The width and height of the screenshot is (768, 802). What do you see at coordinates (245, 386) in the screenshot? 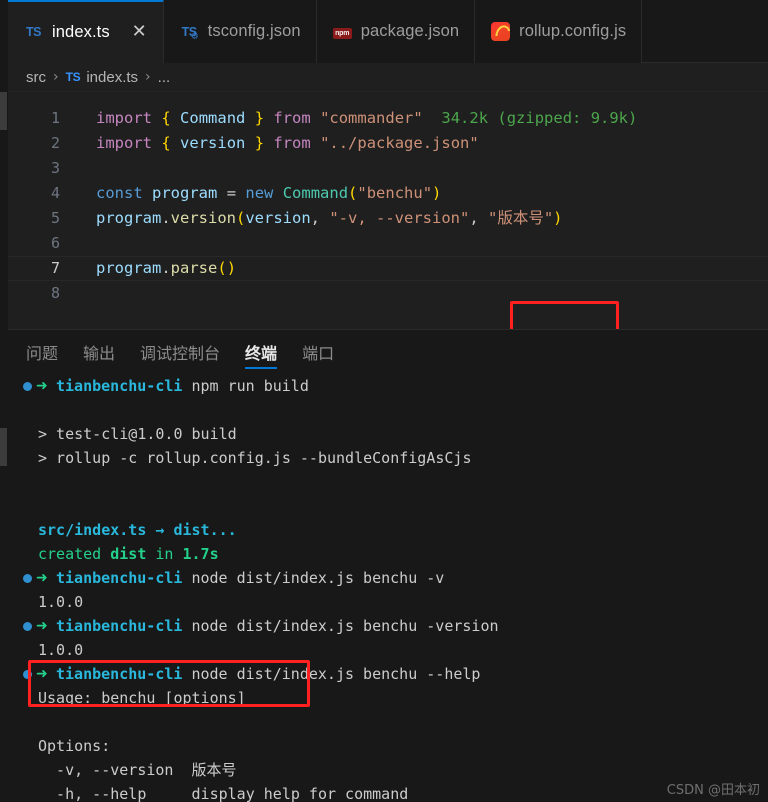
I see `terminal-command: npm run build` at bounding box center [245, 386].